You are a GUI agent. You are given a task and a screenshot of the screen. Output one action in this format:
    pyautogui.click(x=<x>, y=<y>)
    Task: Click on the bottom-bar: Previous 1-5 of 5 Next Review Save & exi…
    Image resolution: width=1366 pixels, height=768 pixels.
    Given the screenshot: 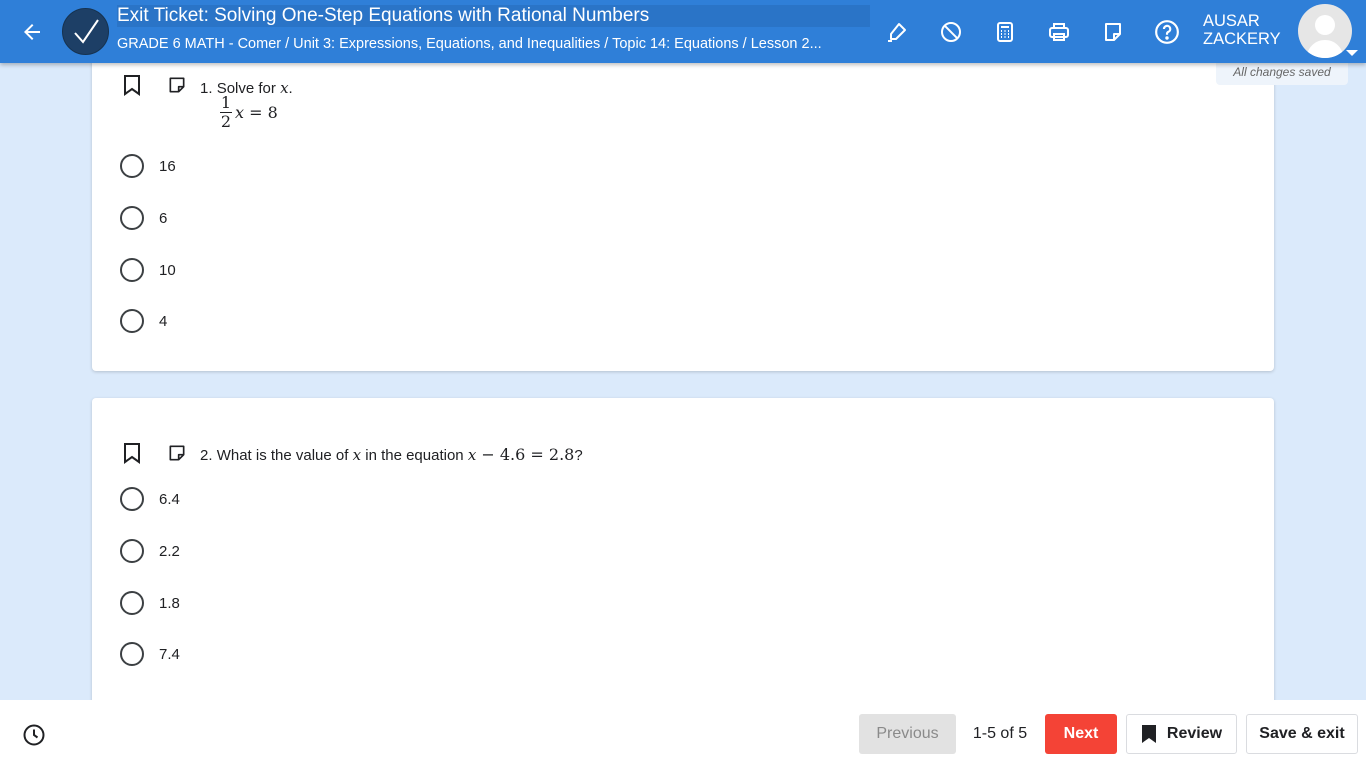 What is the action you would take?
    pyautogui.click(x=683, y=734)
    